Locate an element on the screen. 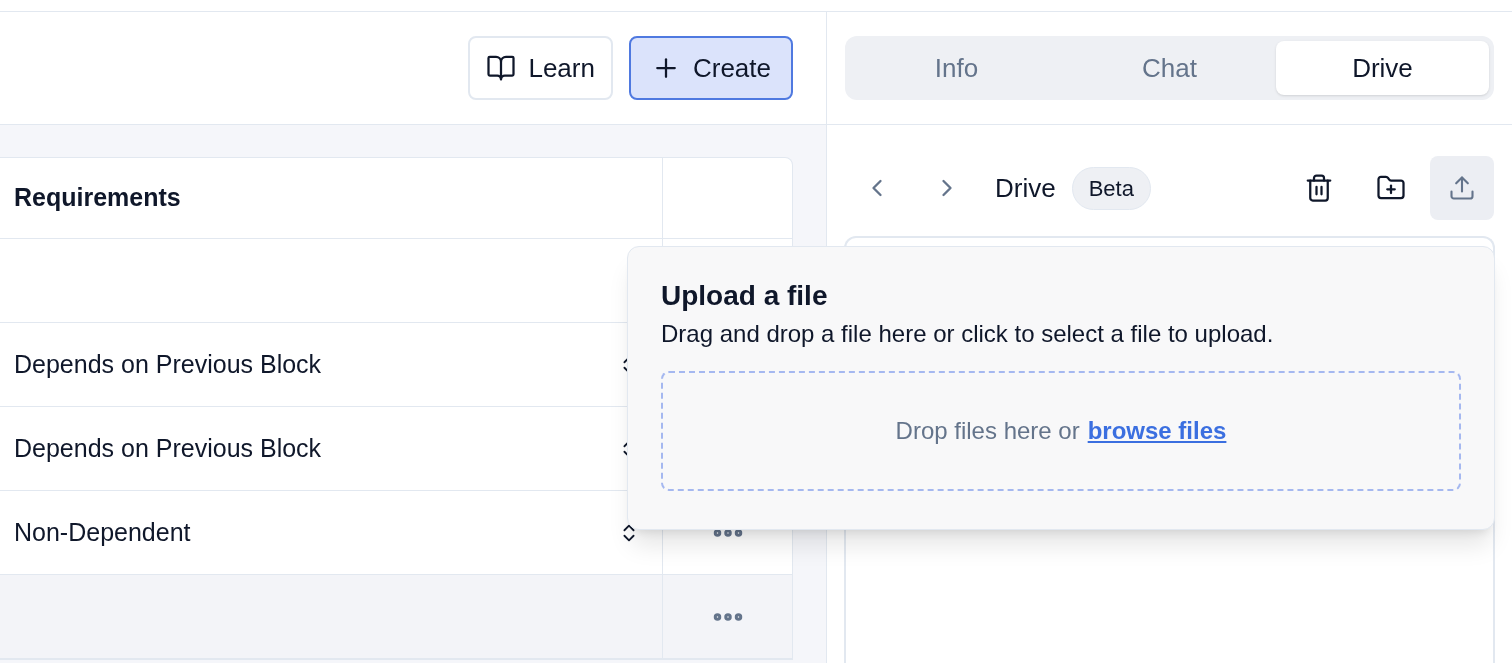 Image resolution: width=1512 pixels, height=663 pixels. create-button: Create is located at coordinates (710, 68).